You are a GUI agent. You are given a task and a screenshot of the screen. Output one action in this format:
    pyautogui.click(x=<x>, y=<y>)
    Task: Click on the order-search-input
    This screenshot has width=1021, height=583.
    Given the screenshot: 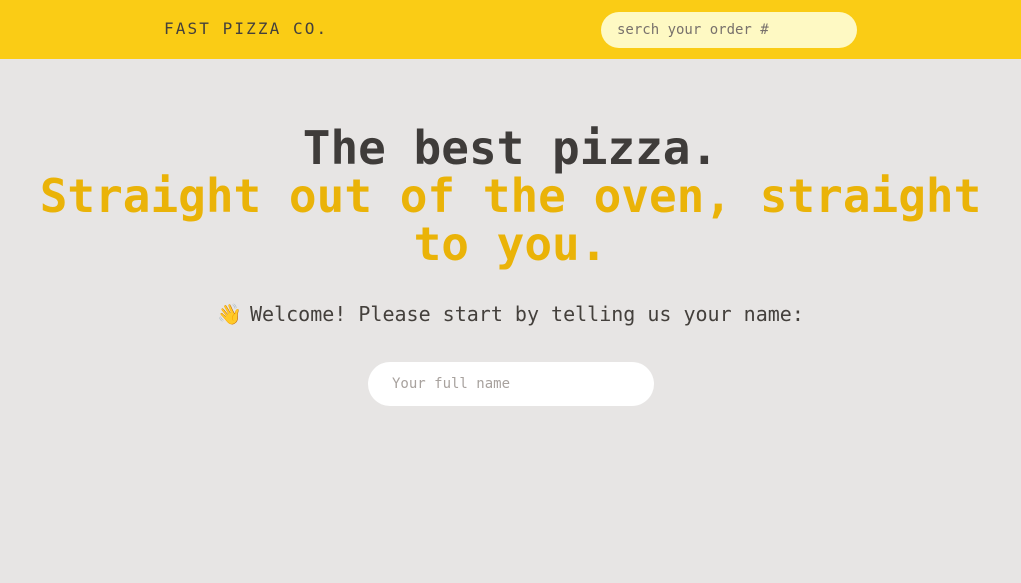 What is the action you would take?
    pyautogui.click(x=729, y=30)
    